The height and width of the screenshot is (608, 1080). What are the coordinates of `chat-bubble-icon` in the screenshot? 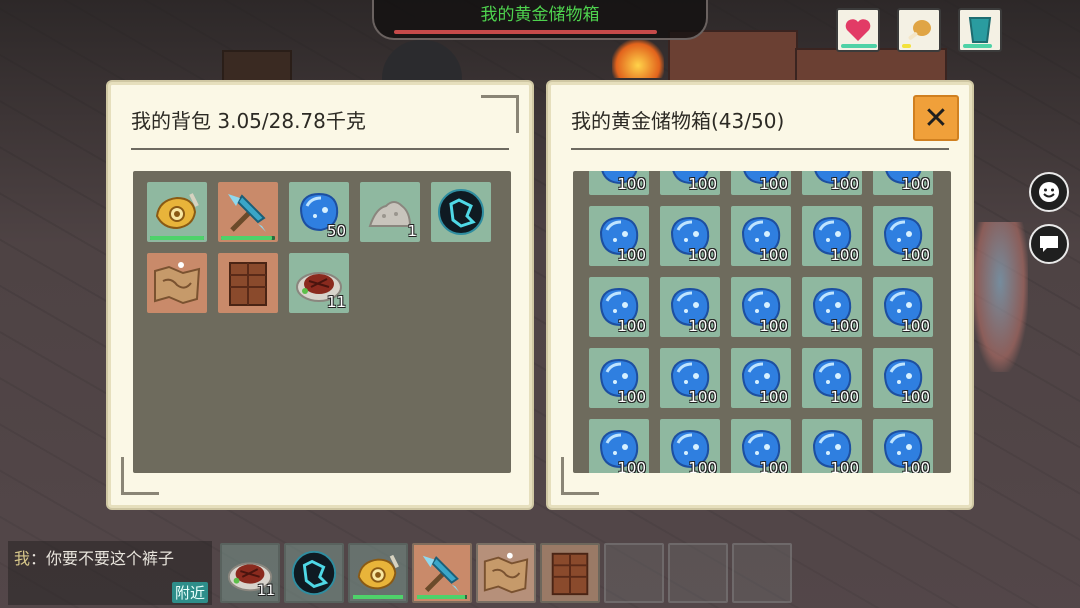 It's located at (1049, 244).